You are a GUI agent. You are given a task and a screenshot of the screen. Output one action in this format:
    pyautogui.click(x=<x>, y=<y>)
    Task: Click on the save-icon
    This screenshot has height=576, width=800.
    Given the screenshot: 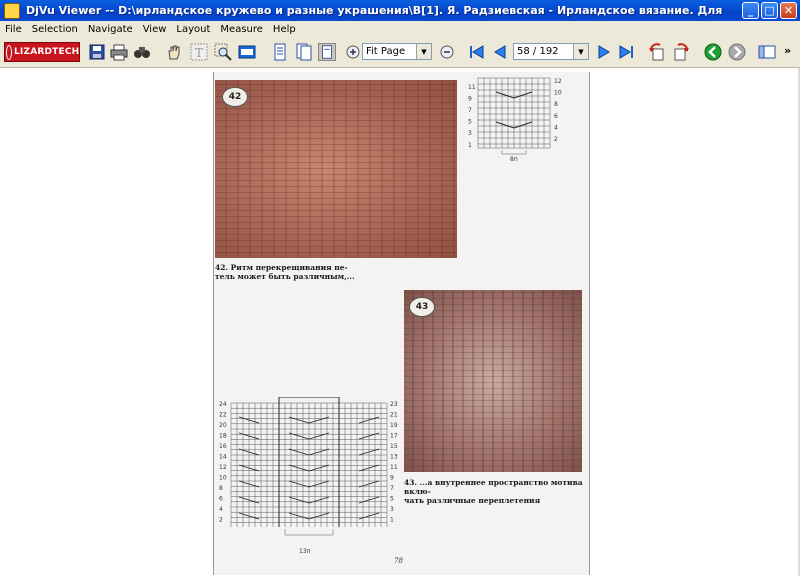 What is the action you would take?
    pyautogui.click(x=97, y=52)
    